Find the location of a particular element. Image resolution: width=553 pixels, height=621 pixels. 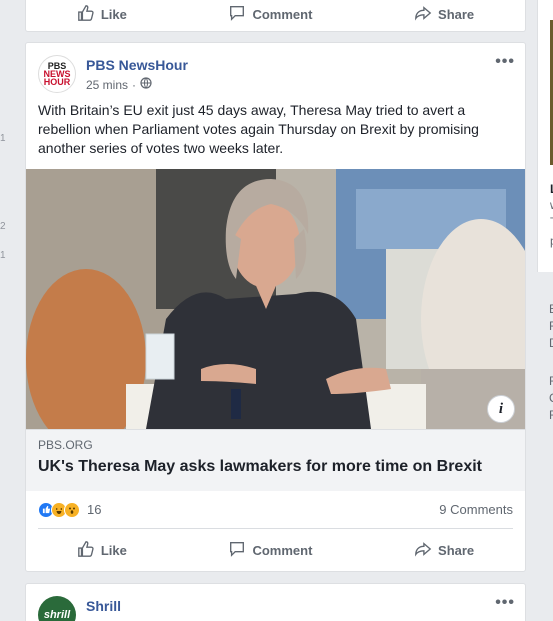

wow-reaction-icon is located at coordinates (72, 509).